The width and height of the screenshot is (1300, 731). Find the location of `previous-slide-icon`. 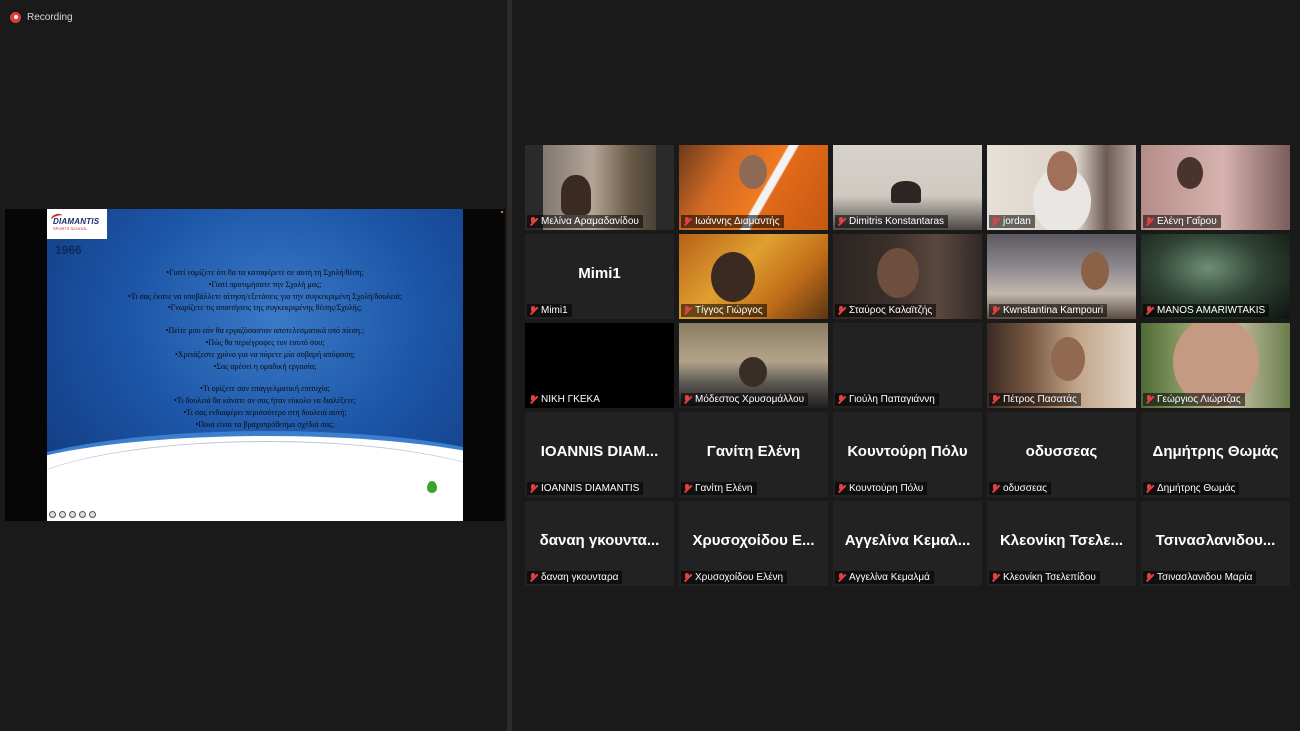

previous-slide-icon is located at coordinates (52, 514).